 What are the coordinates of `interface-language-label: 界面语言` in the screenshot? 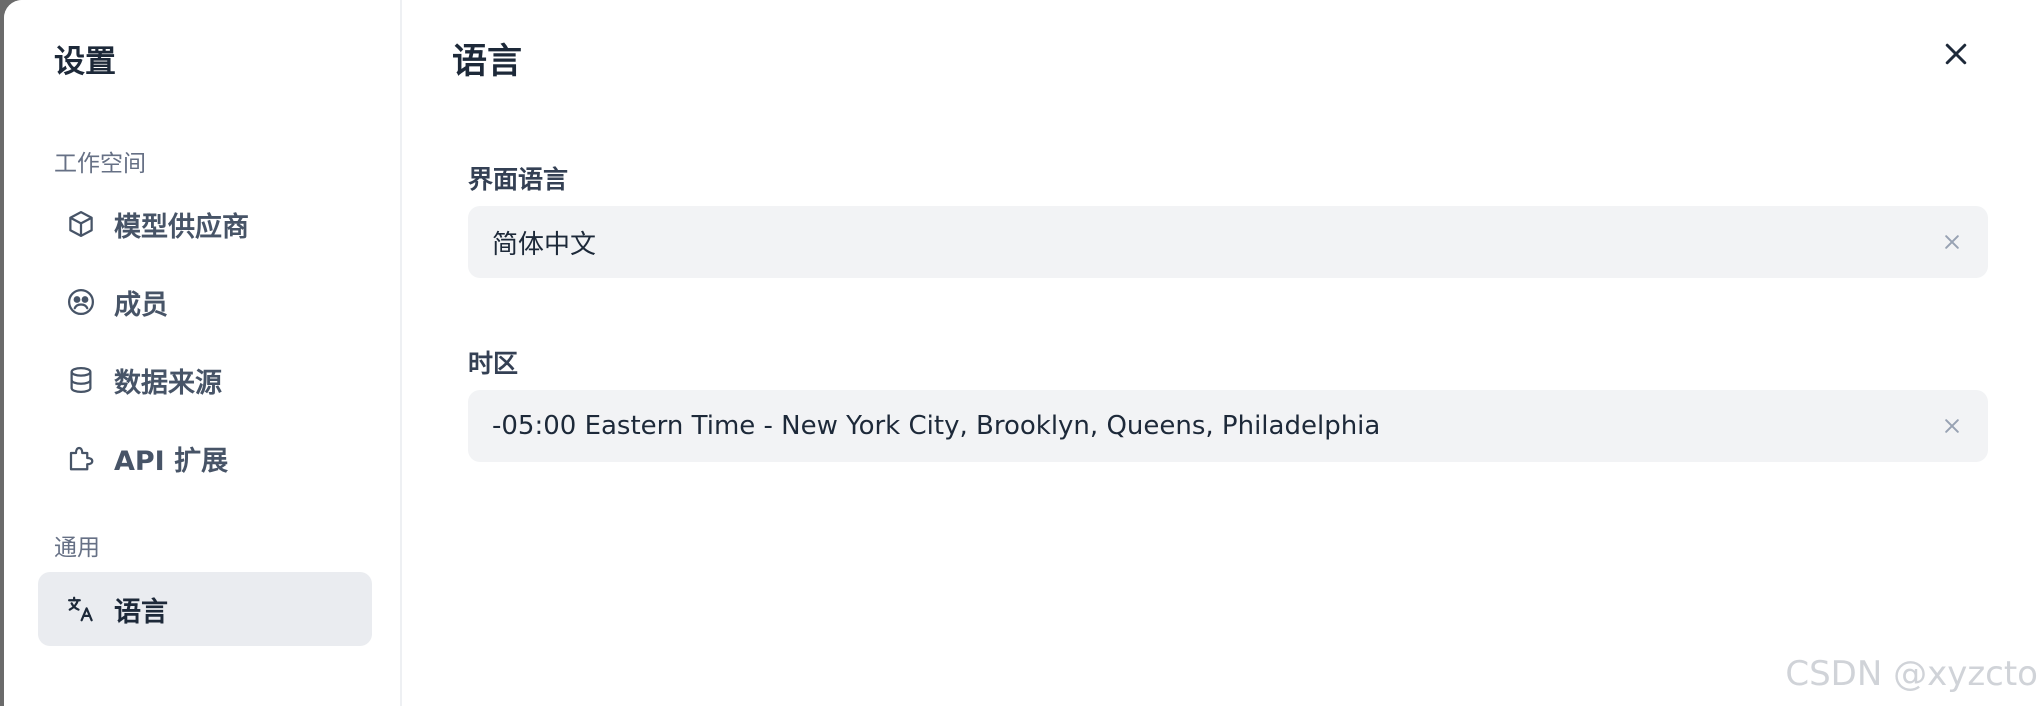 It's located at (518, 179).